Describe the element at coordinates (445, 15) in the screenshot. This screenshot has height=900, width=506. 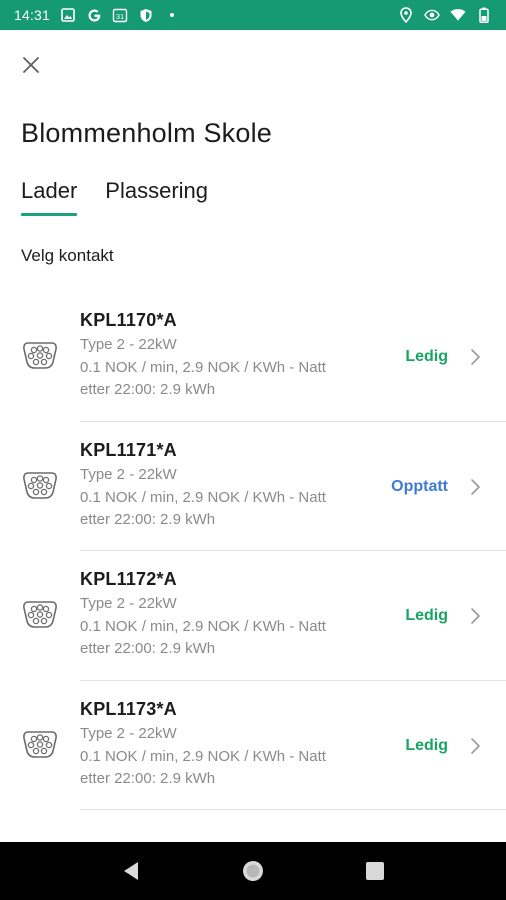
I see `status-right` at that location.